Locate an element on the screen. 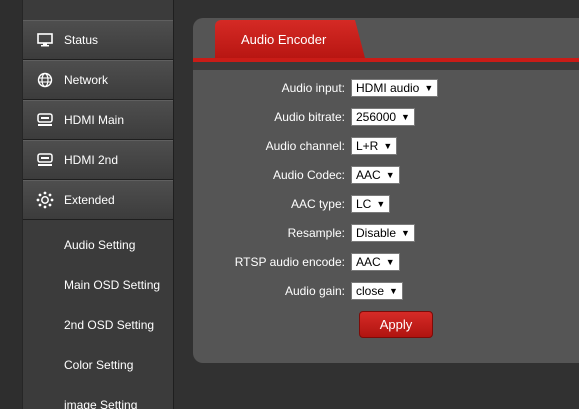 This screenshot has height=409, width=579. rtsp-audio-encode-label: RTSP audio encode: is located at coordinates (289, 262).